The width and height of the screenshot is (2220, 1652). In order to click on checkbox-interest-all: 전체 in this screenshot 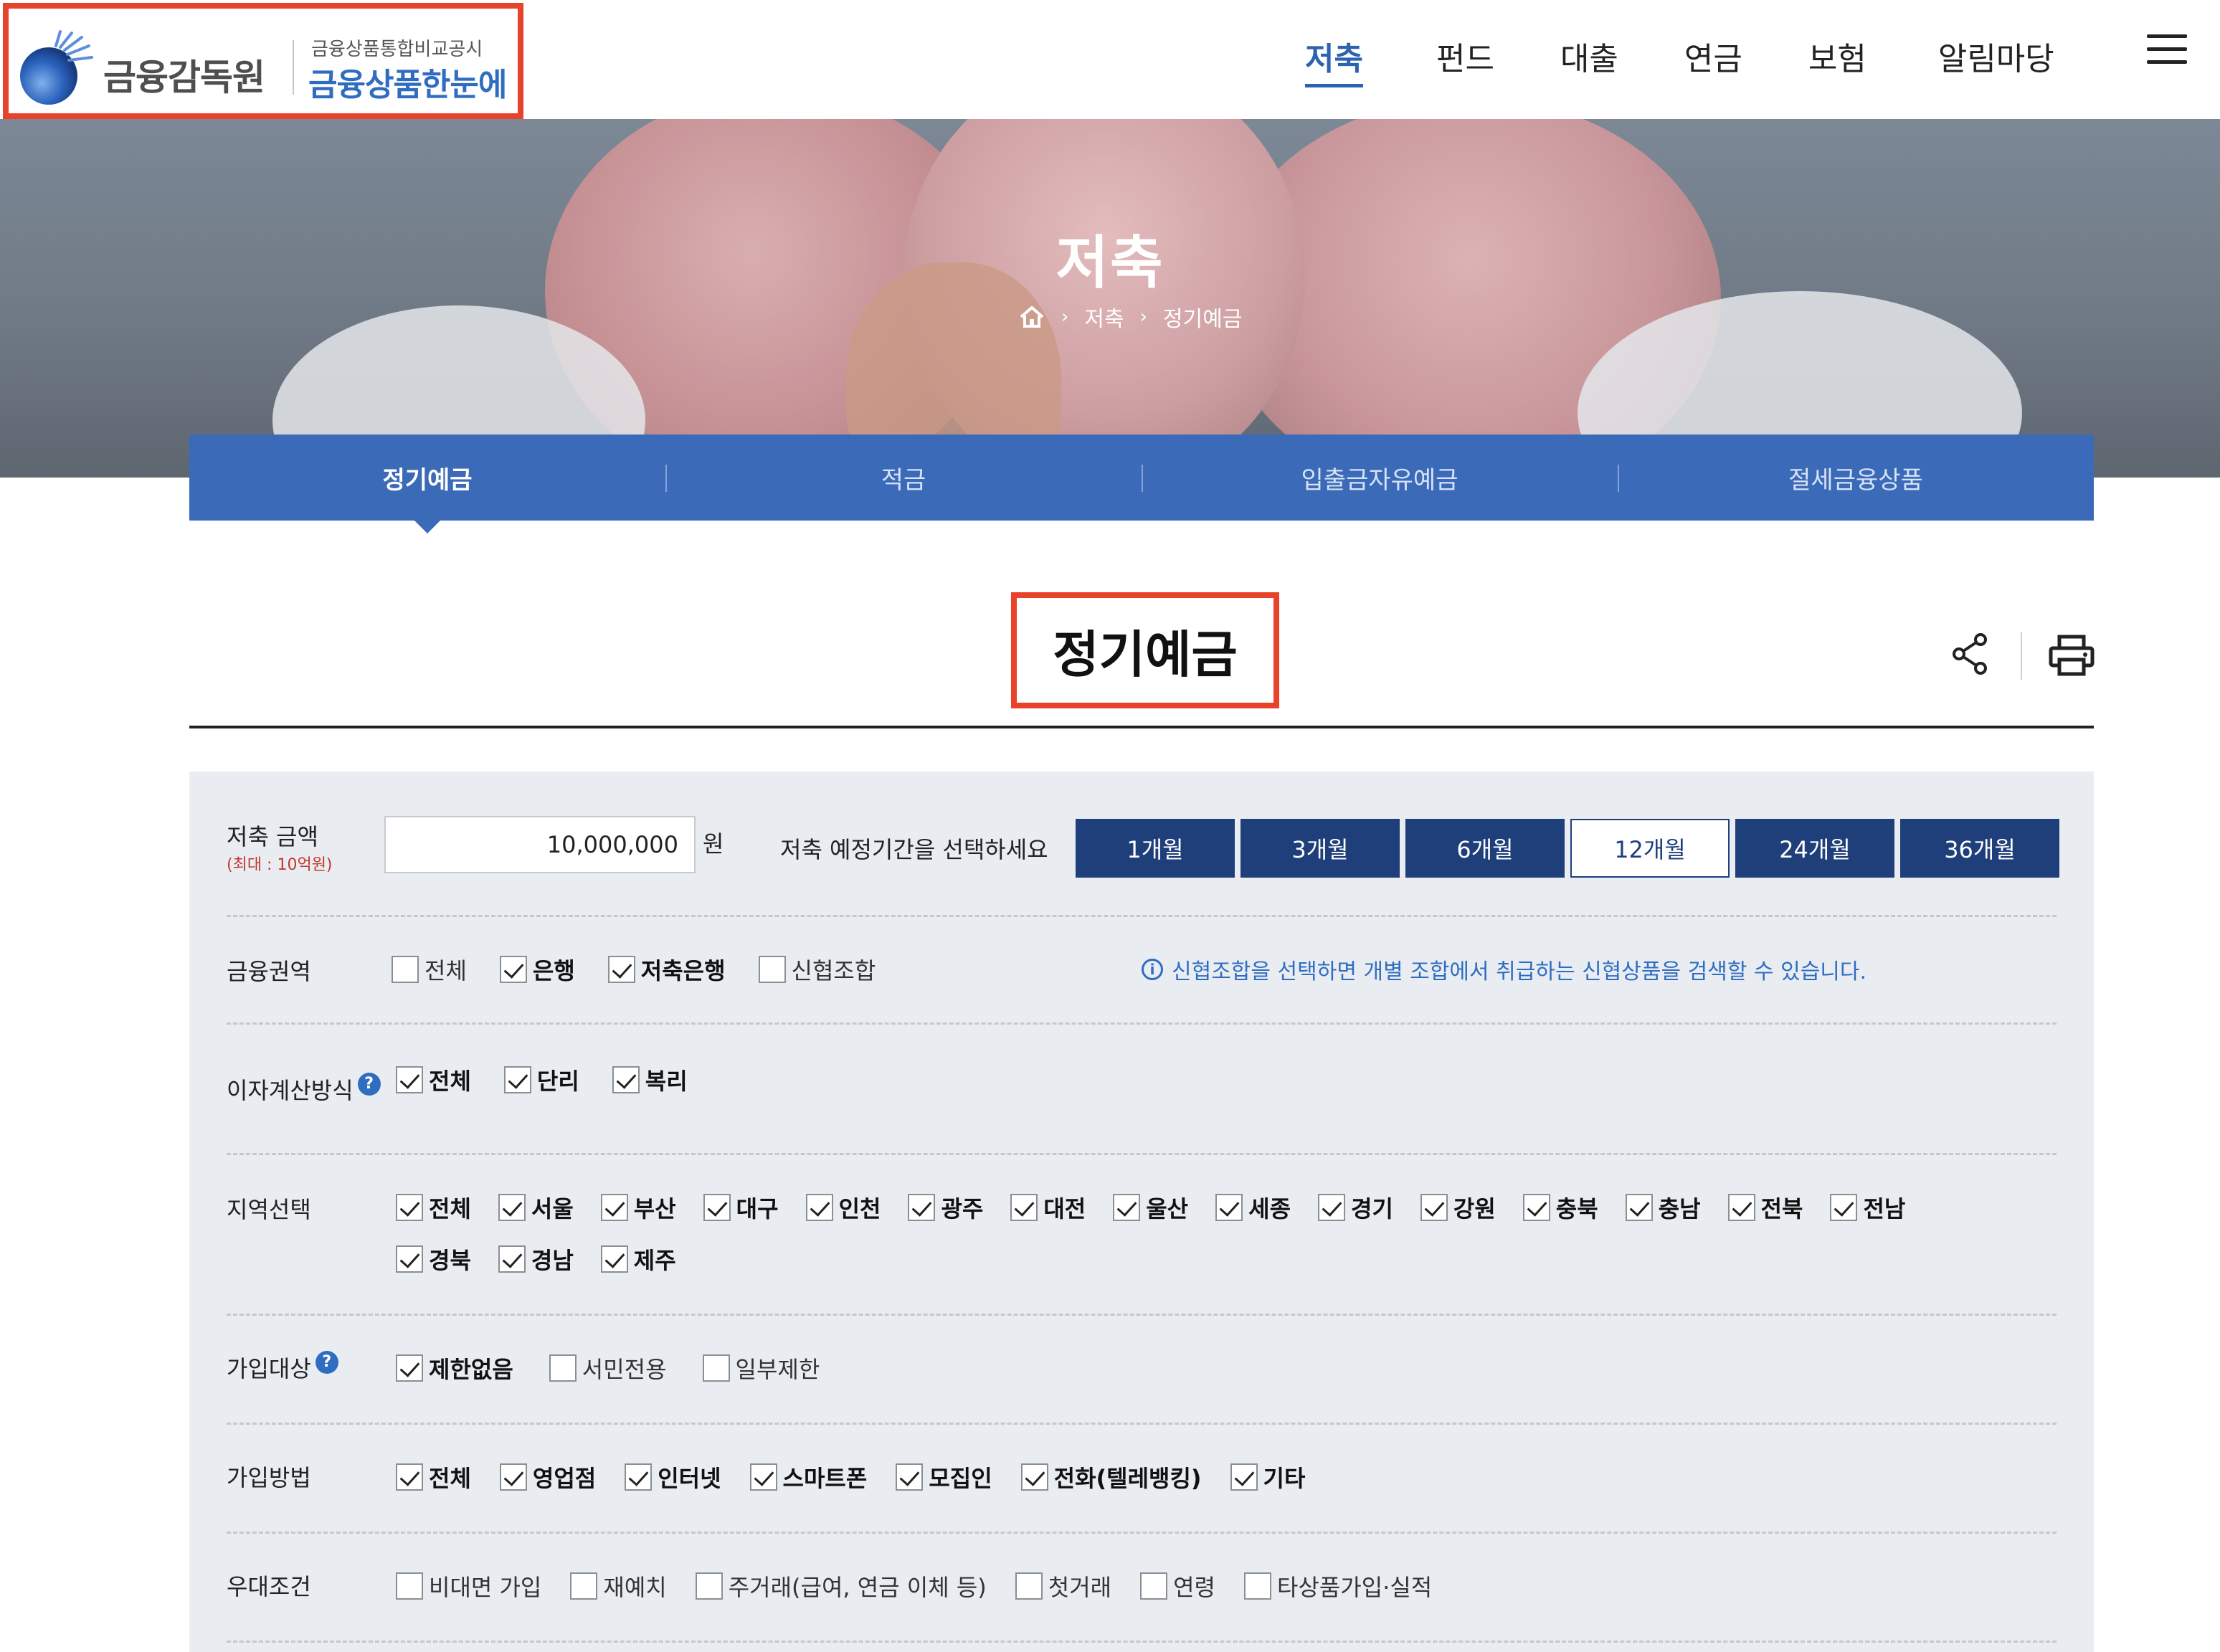, I will do `click(433, 1080)`.